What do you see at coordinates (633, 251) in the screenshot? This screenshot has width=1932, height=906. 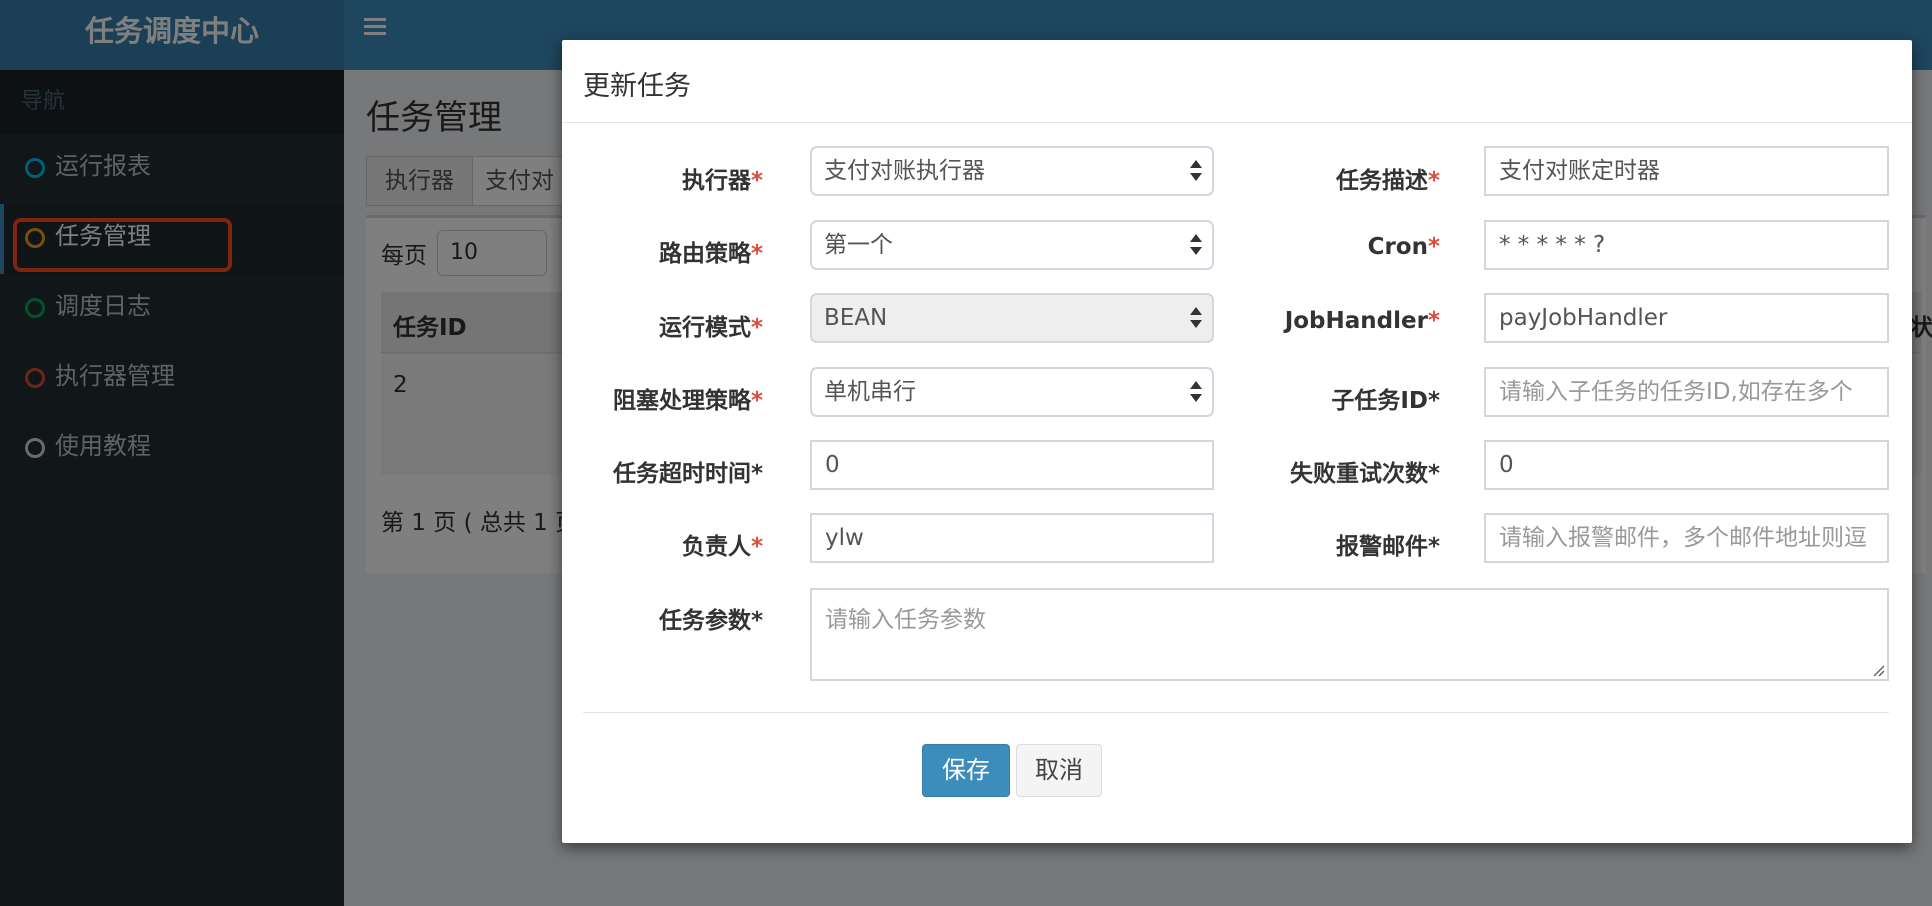 I see `route-label: 路由策略*` at bounding box center [633, 251].